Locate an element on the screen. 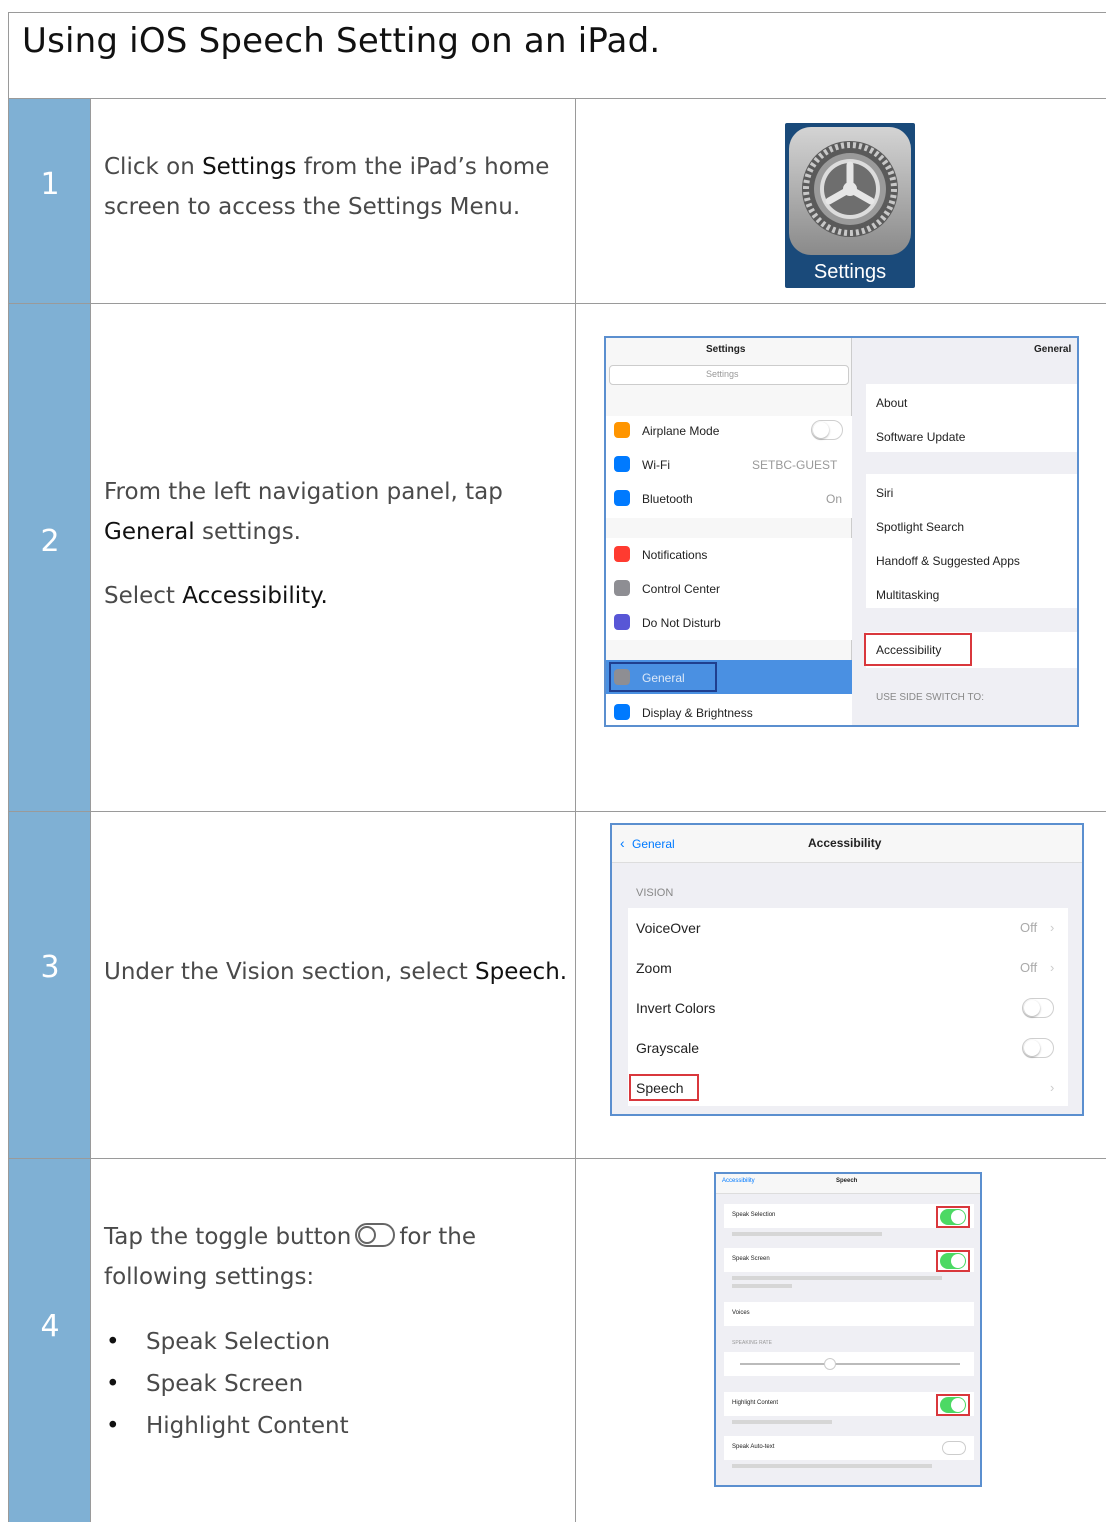 The height and width of the screenshot is (1522, 1106). voices-row is located at coordinates (849, 1314).